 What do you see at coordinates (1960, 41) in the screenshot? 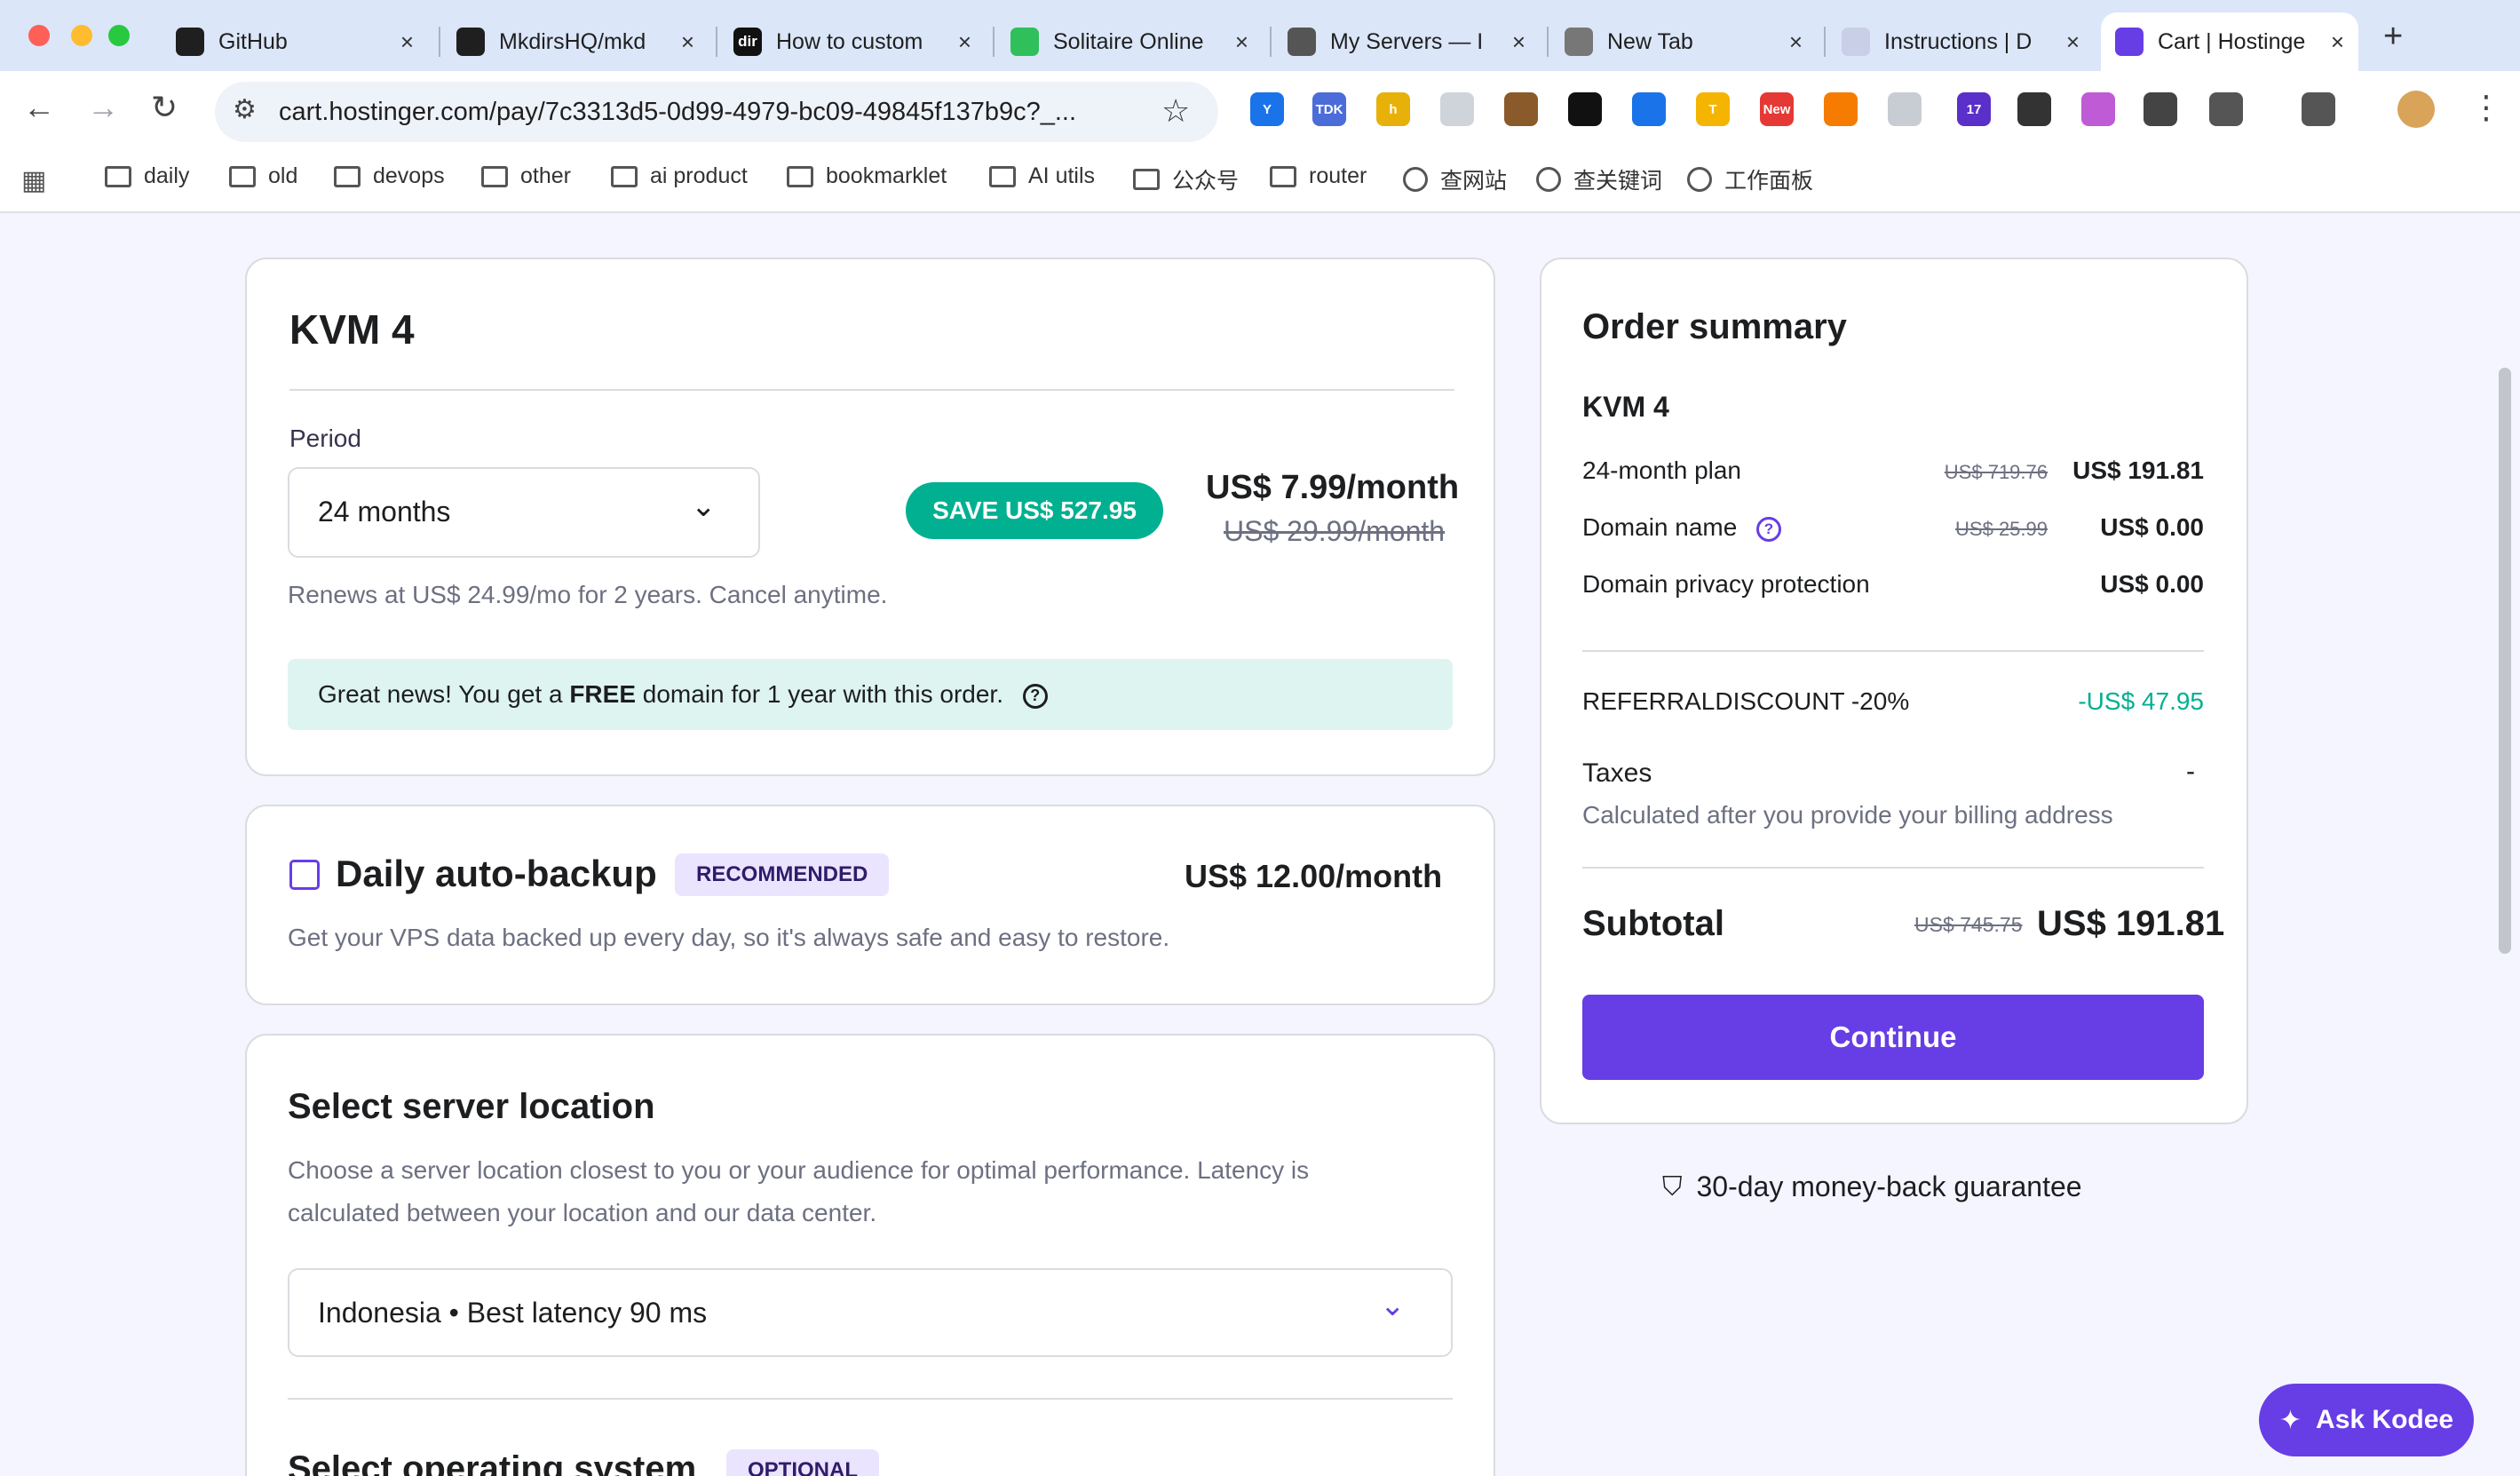
I see `browser-tab: Instructions | D ×` at bounding box center [1960, 41].